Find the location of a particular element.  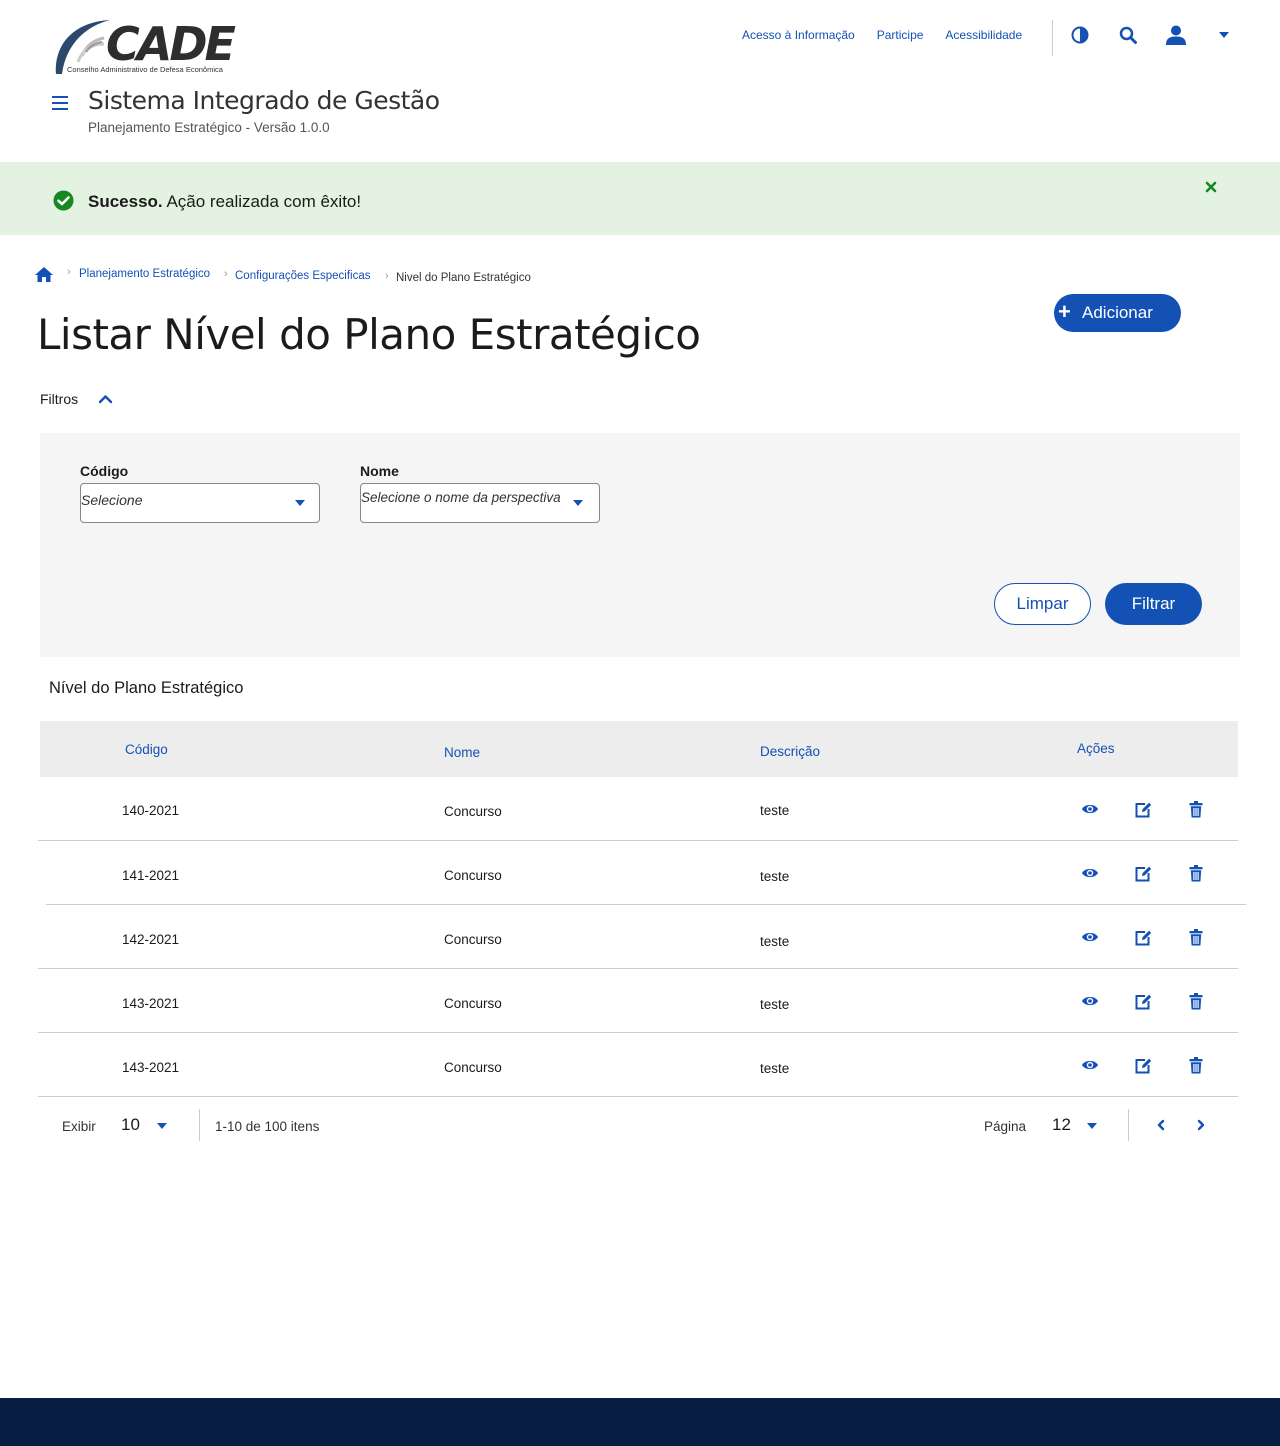

table-row: 141-2021 Concurso teste is located at coordinates (646, 873).